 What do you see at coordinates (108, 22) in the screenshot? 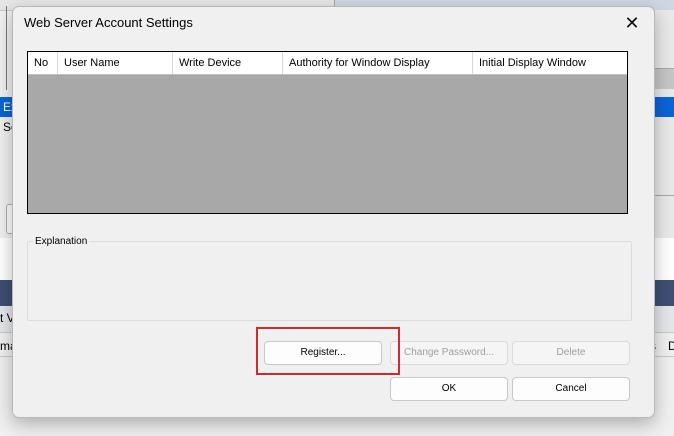
I see `dialog-title: Web Server Account Settings` at bounding box center [108, 22].